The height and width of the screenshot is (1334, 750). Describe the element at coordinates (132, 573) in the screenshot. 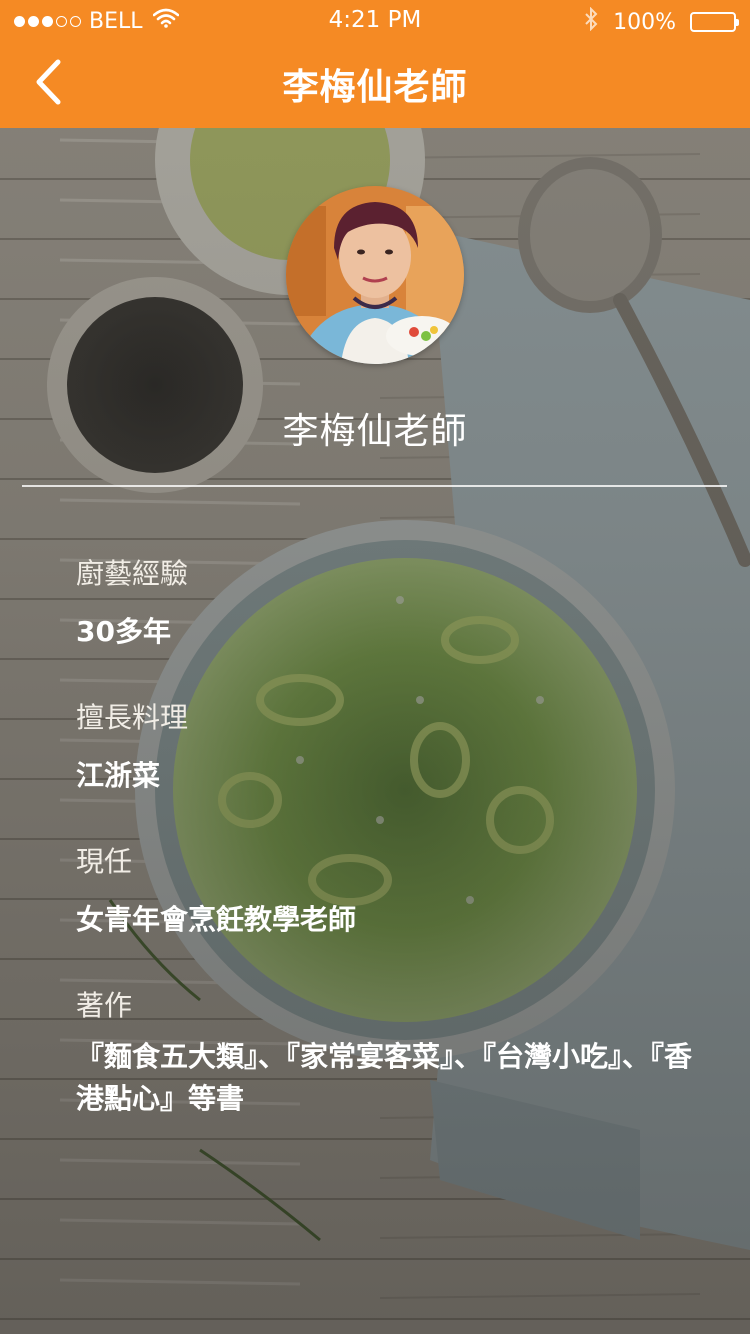

I see `detail-label: 廚藝經驗` at that location.